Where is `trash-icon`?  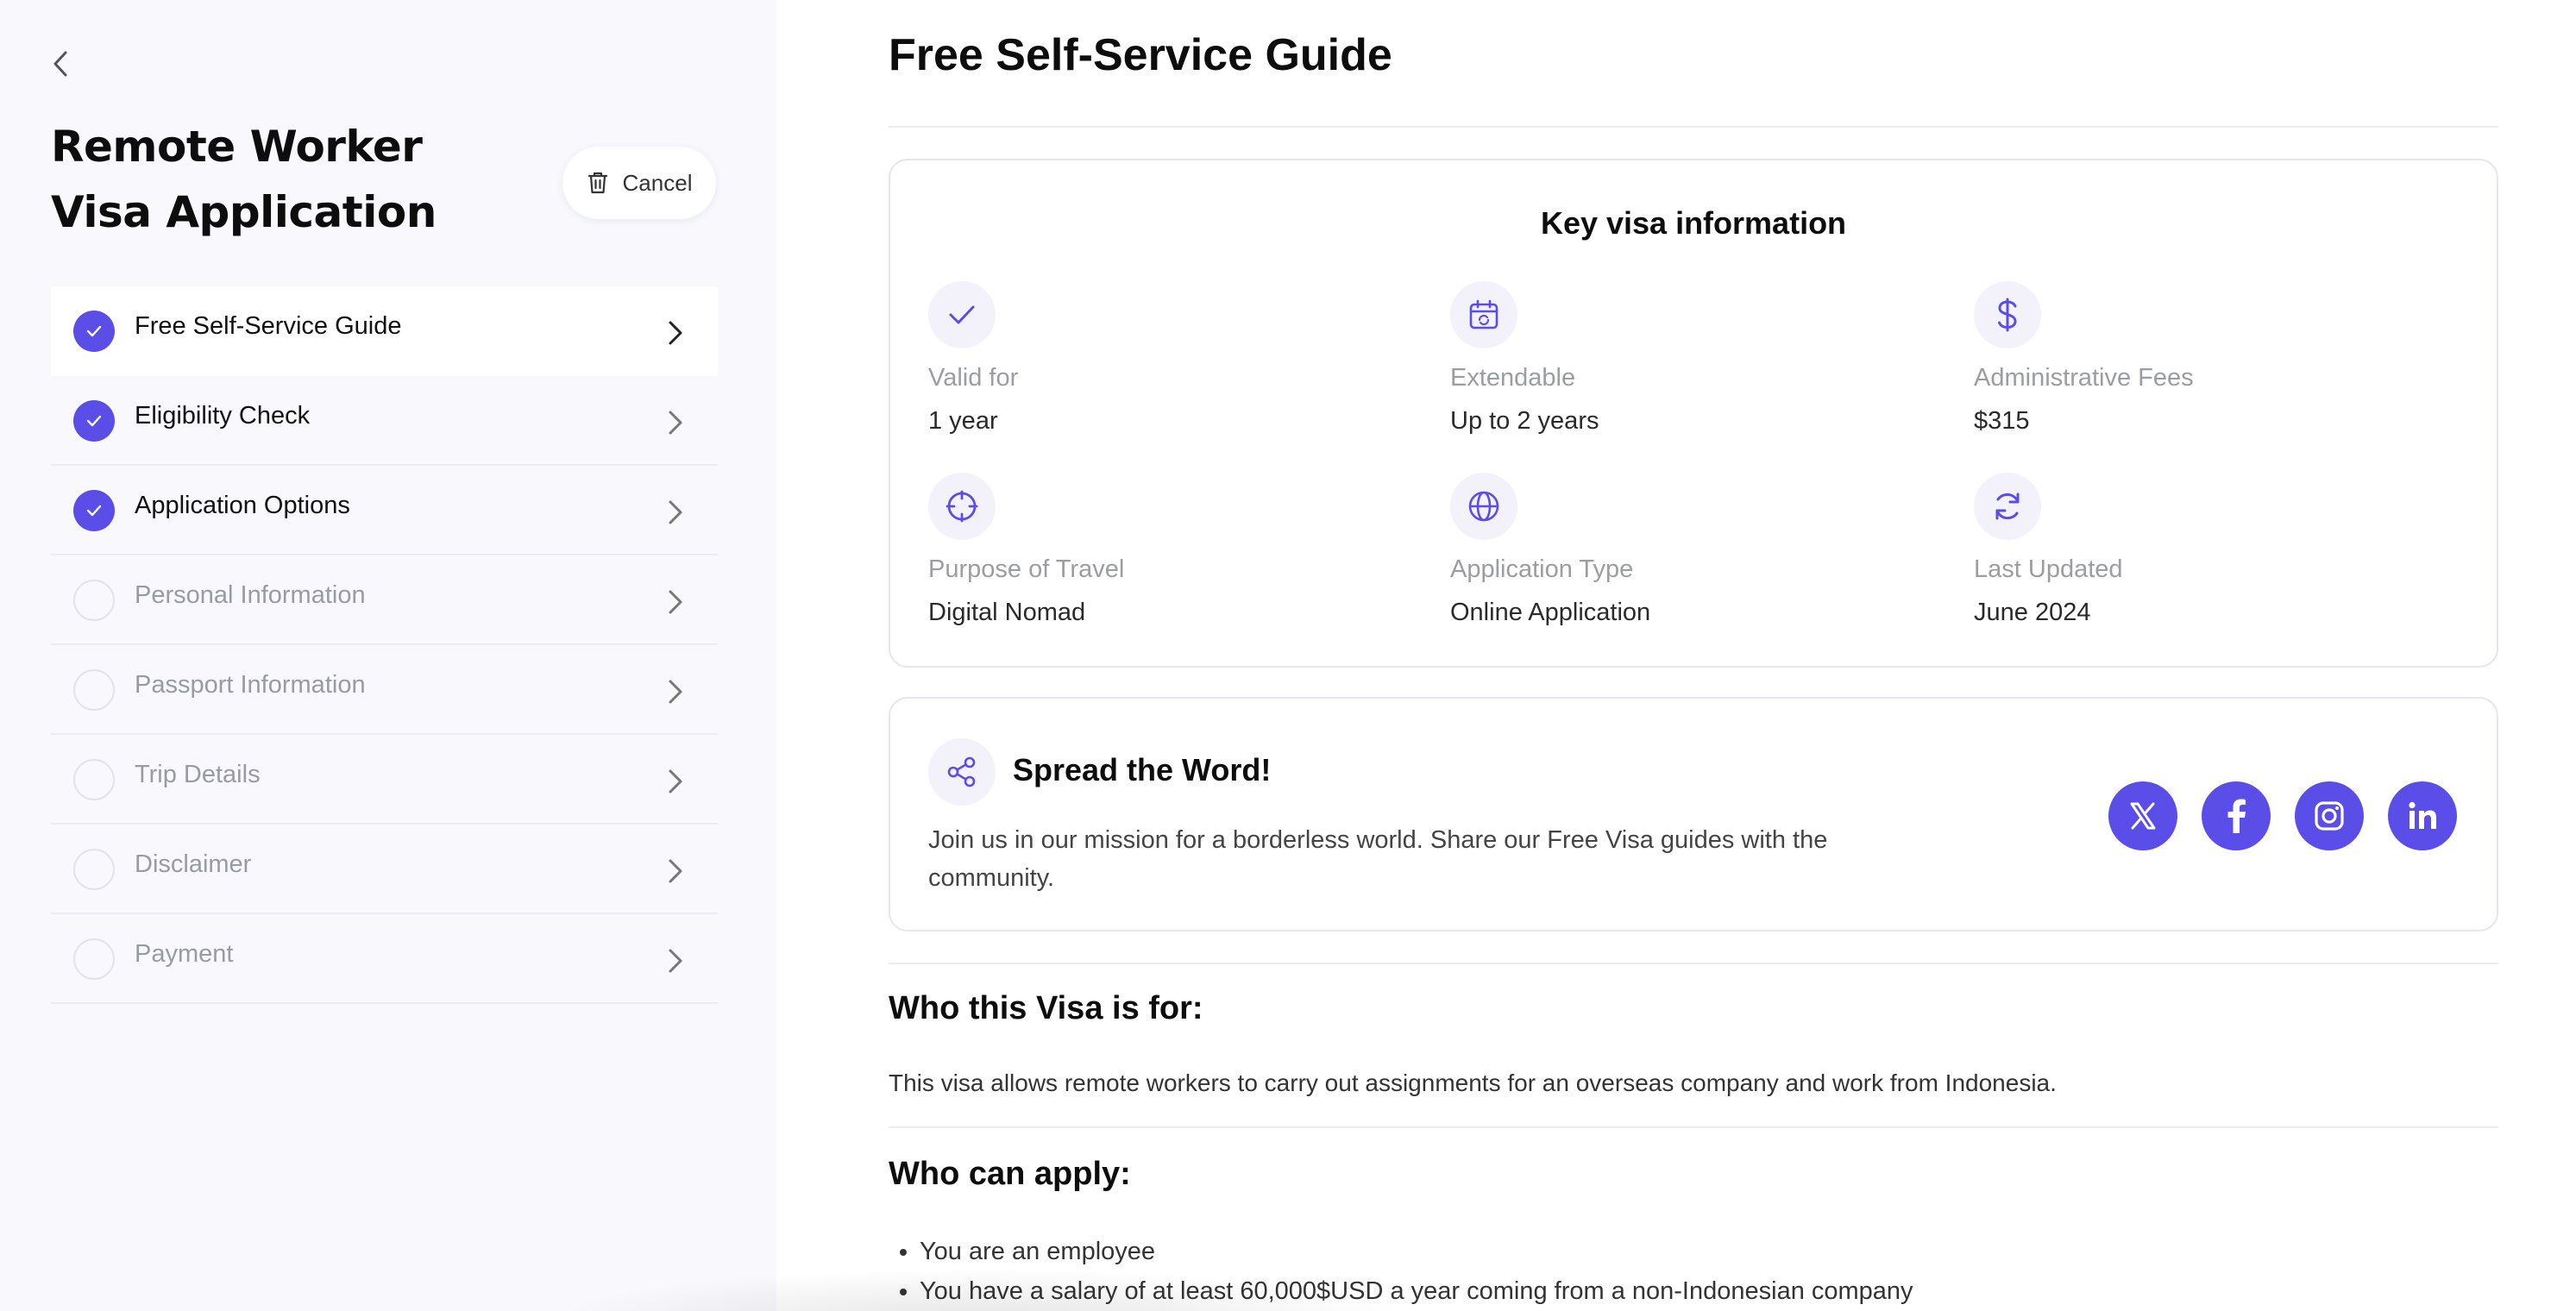
trash-icon is located at coordinates (597, 183).